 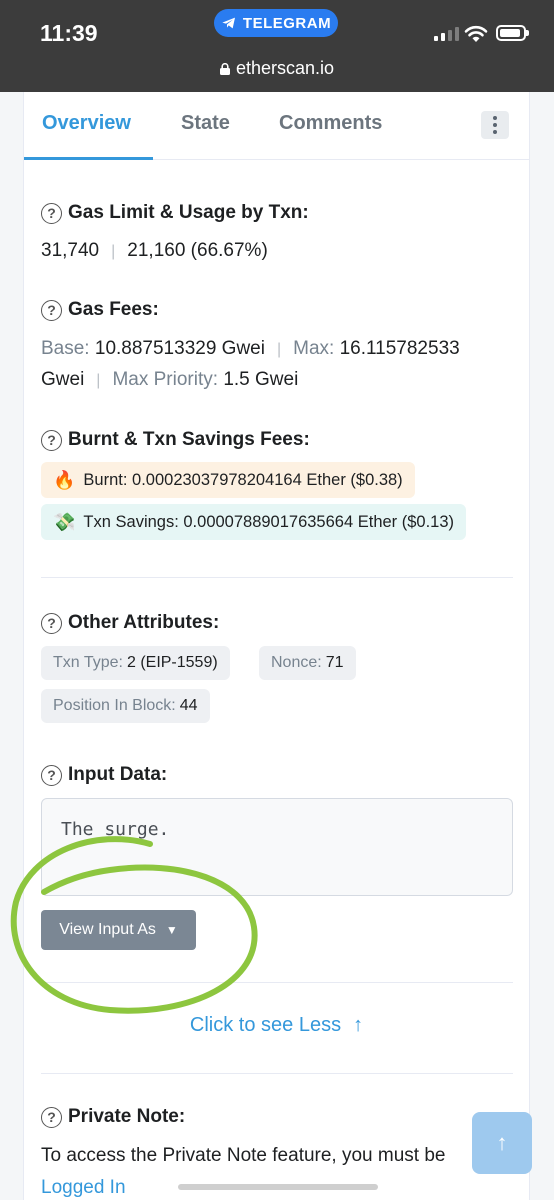 I want to click on private-note-heading: ? Private Note:, so click(x=113, y=1117).